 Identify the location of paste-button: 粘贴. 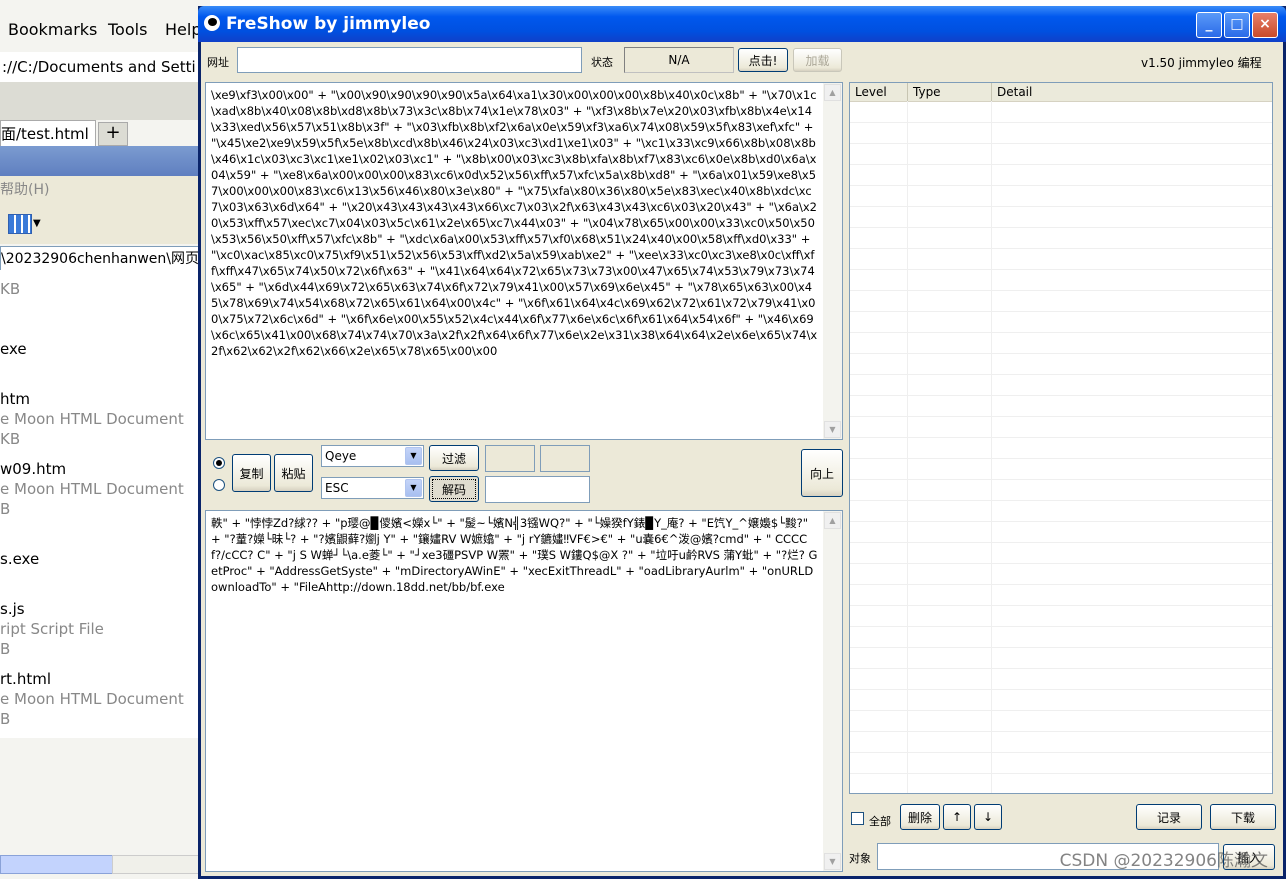
(293, 473).